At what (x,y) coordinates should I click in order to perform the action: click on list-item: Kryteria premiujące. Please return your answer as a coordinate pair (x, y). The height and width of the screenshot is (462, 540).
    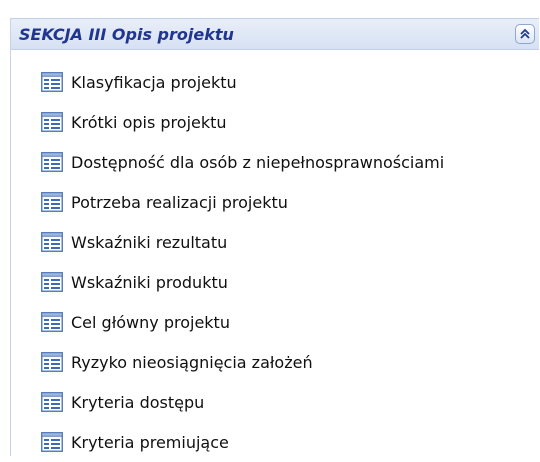
    Looking at the image, I should click on (275, 442).